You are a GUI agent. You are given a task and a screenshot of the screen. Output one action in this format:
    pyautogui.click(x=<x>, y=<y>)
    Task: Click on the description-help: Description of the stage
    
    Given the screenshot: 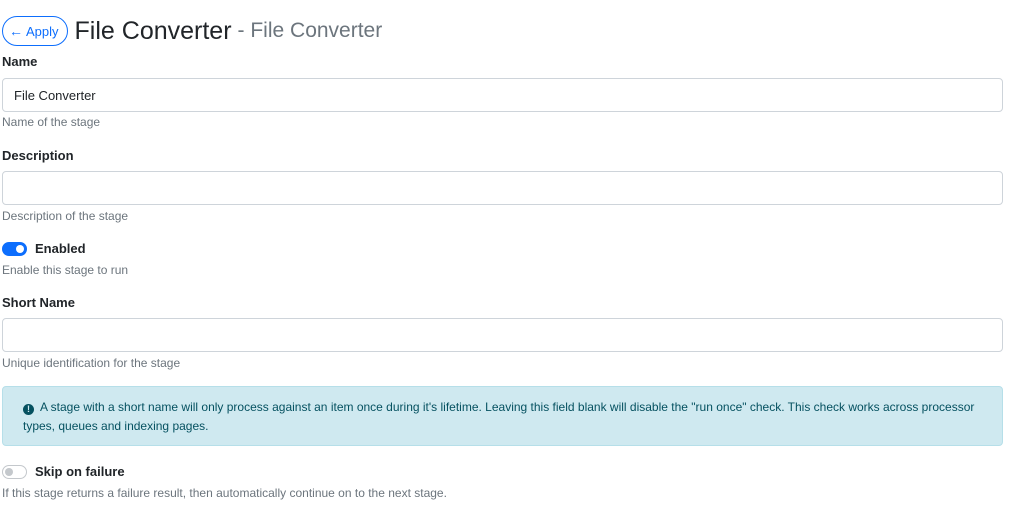 What is the action you would take?
    pyautogui.click(x=65, y=216)
    